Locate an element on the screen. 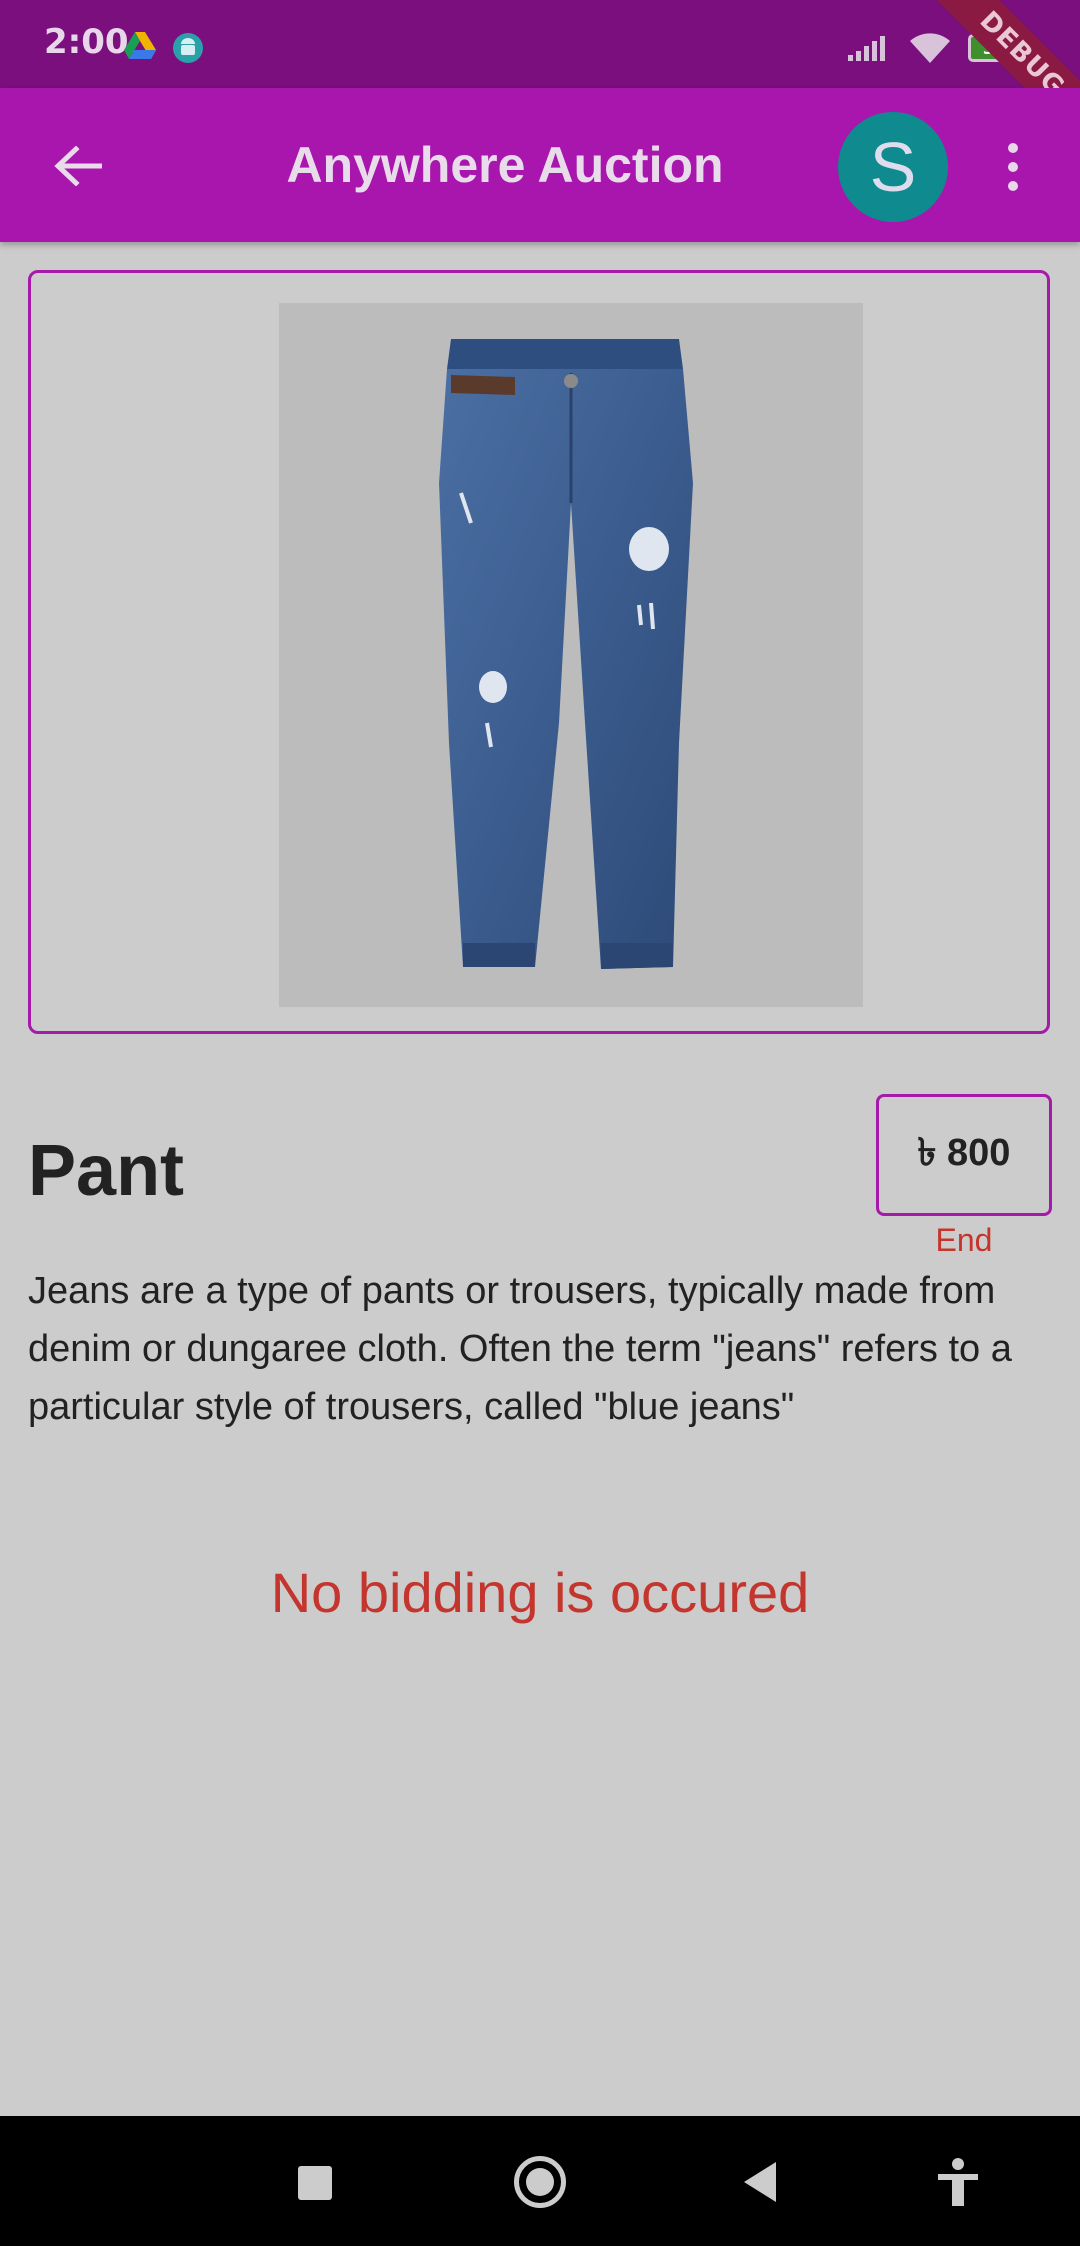 Image resolution: width=1080 pixels, height=2246 pixels. more-options-button is located at coordinates (1013, 167).